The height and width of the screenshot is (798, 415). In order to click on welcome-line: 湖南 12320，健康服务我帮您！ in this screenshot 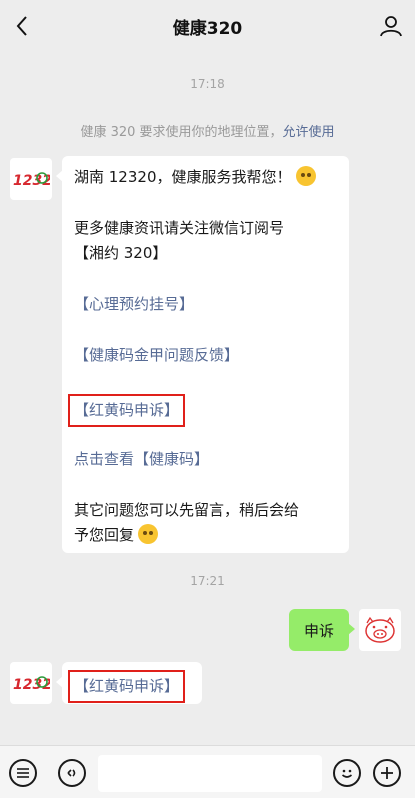, I will do `click(206, 177)`.